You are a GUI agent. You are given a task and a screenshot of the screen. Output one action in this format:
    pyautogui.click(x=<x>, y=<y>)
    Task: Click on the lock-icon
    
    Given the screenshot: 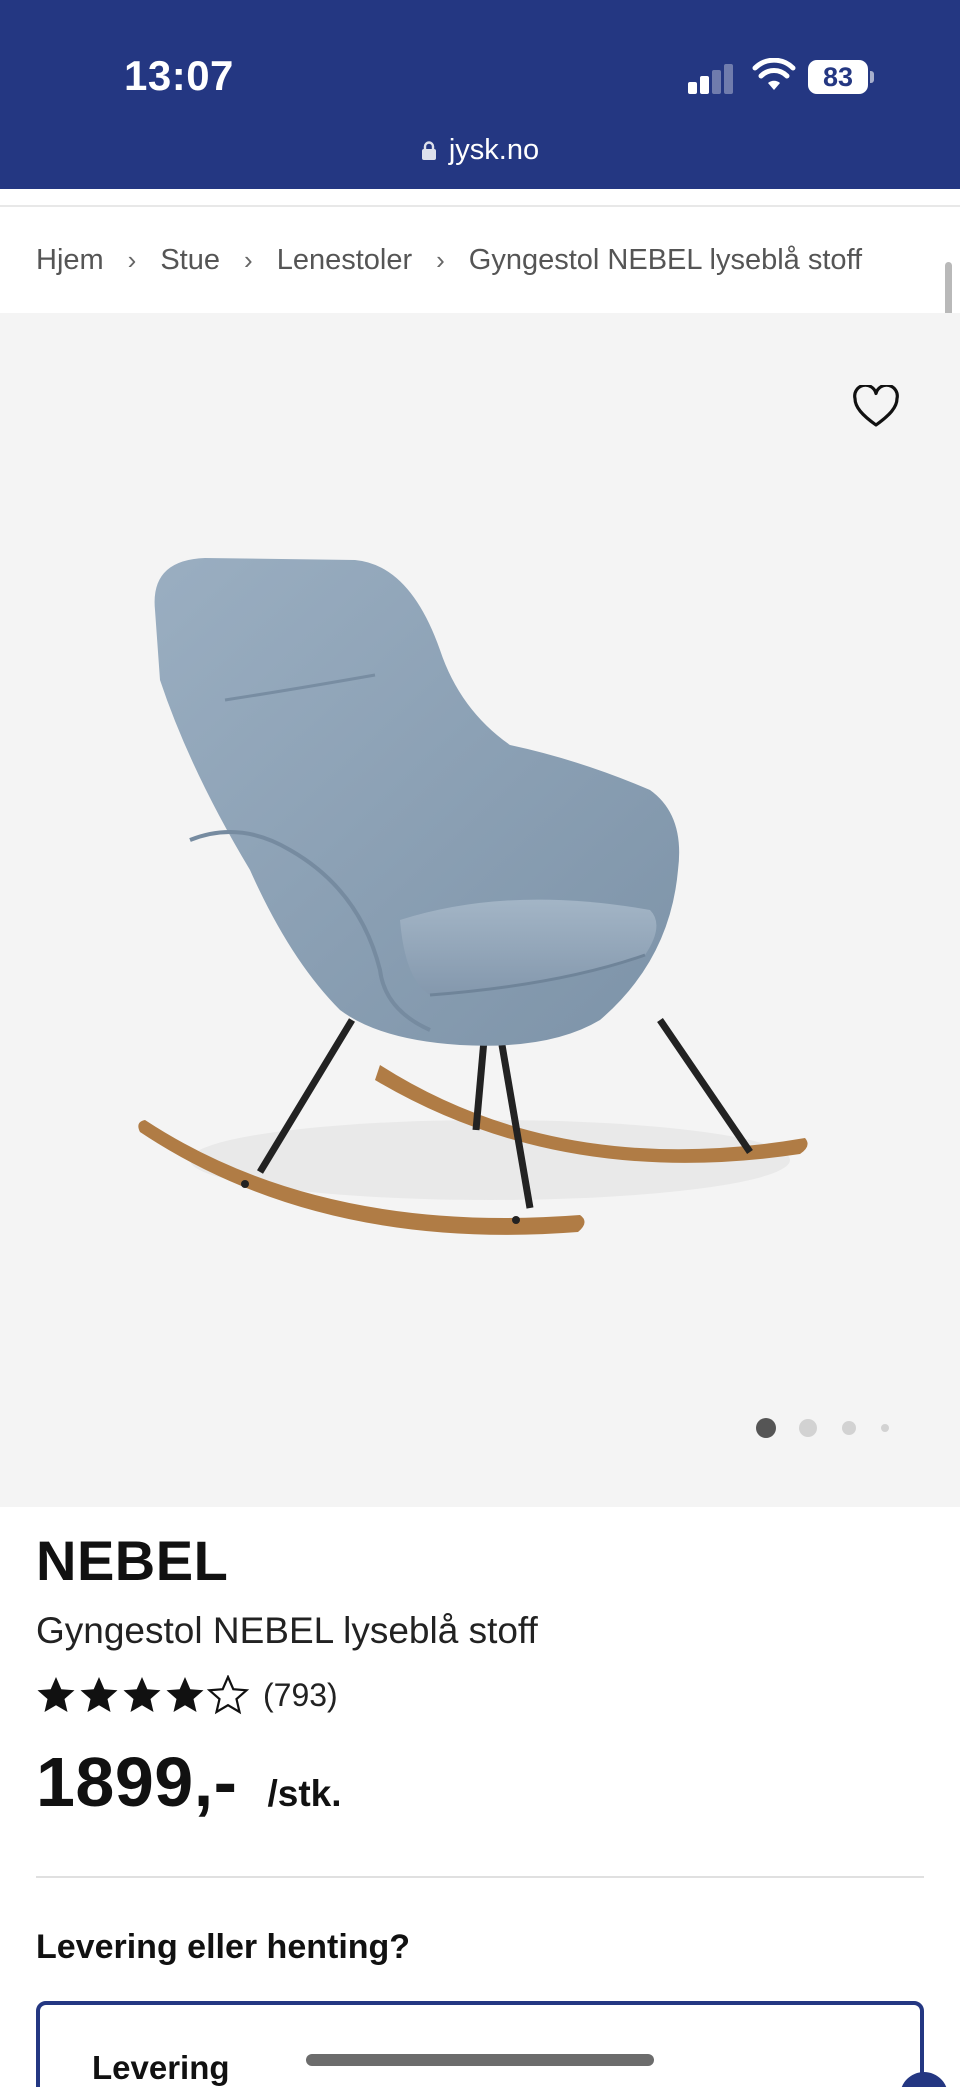 What is the action you would take?
    pyautogui.click(x=428, y=150)
    